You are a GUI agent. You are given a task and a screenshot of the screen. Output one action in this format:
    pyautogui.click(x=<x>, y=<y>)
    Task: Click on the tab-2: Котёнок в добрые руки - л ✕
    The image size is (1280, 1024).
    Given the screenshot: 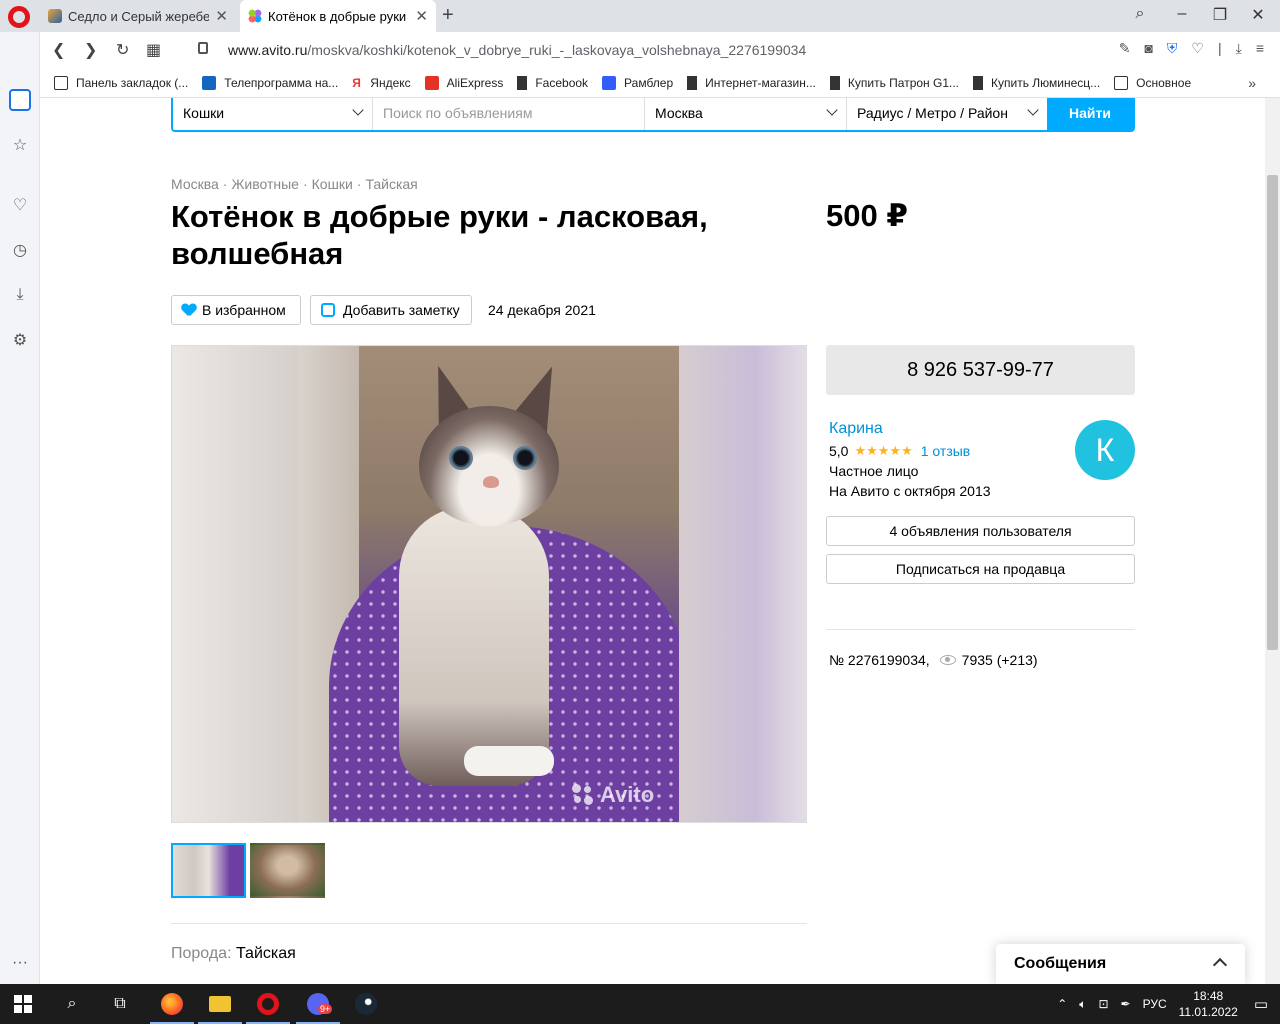 What is the action you would take?
    pyautogui.click(x=338, y=16)
    